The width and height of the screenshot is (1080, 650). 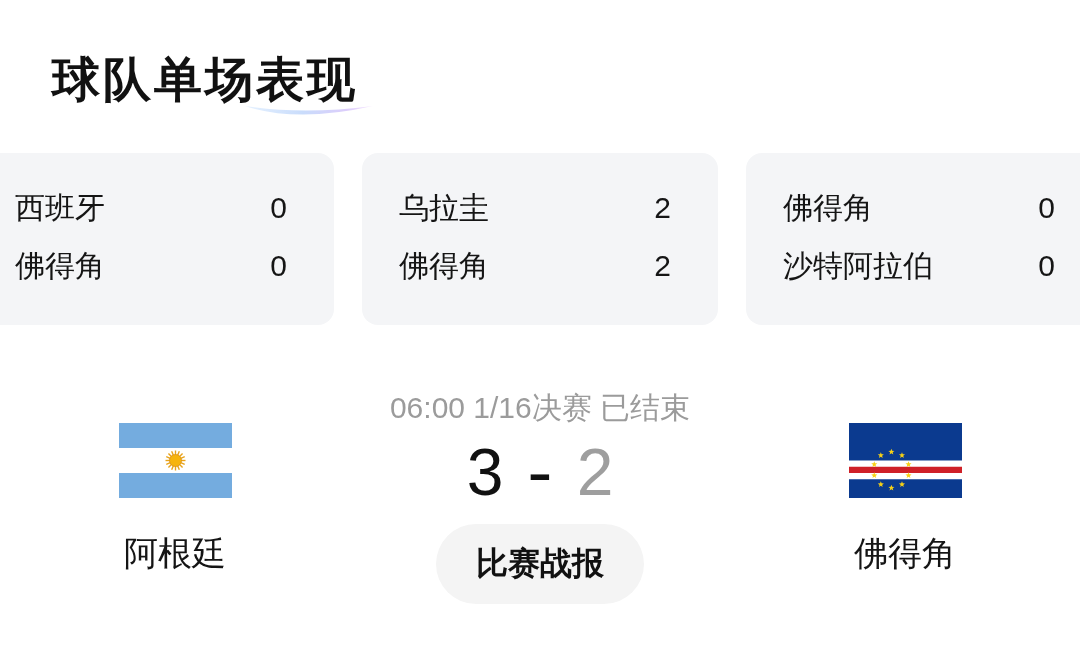 What do you see at coordinates (167, 239) in the screenshot?
I see `match-card: 西班牙 0 佛得角 0` at bounding box center [167, 239].